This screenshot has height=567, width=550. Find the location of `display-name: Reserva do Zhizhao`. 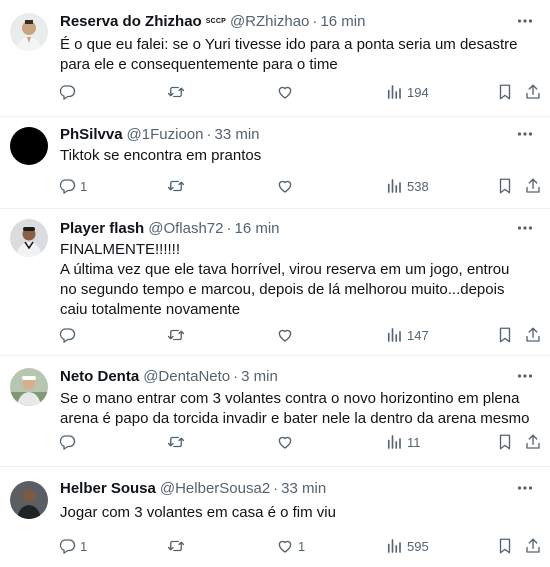

display-name: Reserva do Zhizhao is located at coordinates (131, 22).